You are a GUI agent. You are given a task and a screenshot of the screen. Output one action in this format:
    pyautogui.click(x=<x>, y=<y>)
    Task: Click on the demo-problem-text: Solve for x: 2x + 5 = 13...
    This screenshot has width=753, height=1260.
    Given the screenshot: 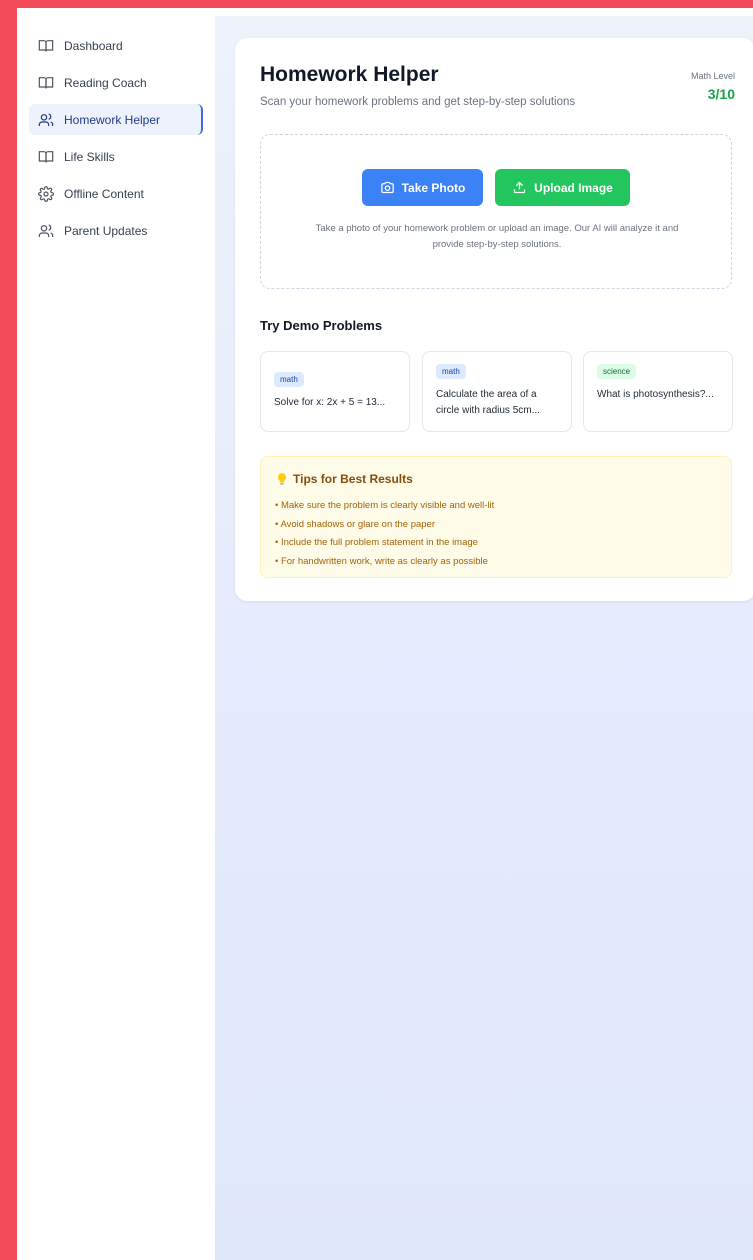 What is the action you would take?
    pyautogui.click(x=330, y=402)
    